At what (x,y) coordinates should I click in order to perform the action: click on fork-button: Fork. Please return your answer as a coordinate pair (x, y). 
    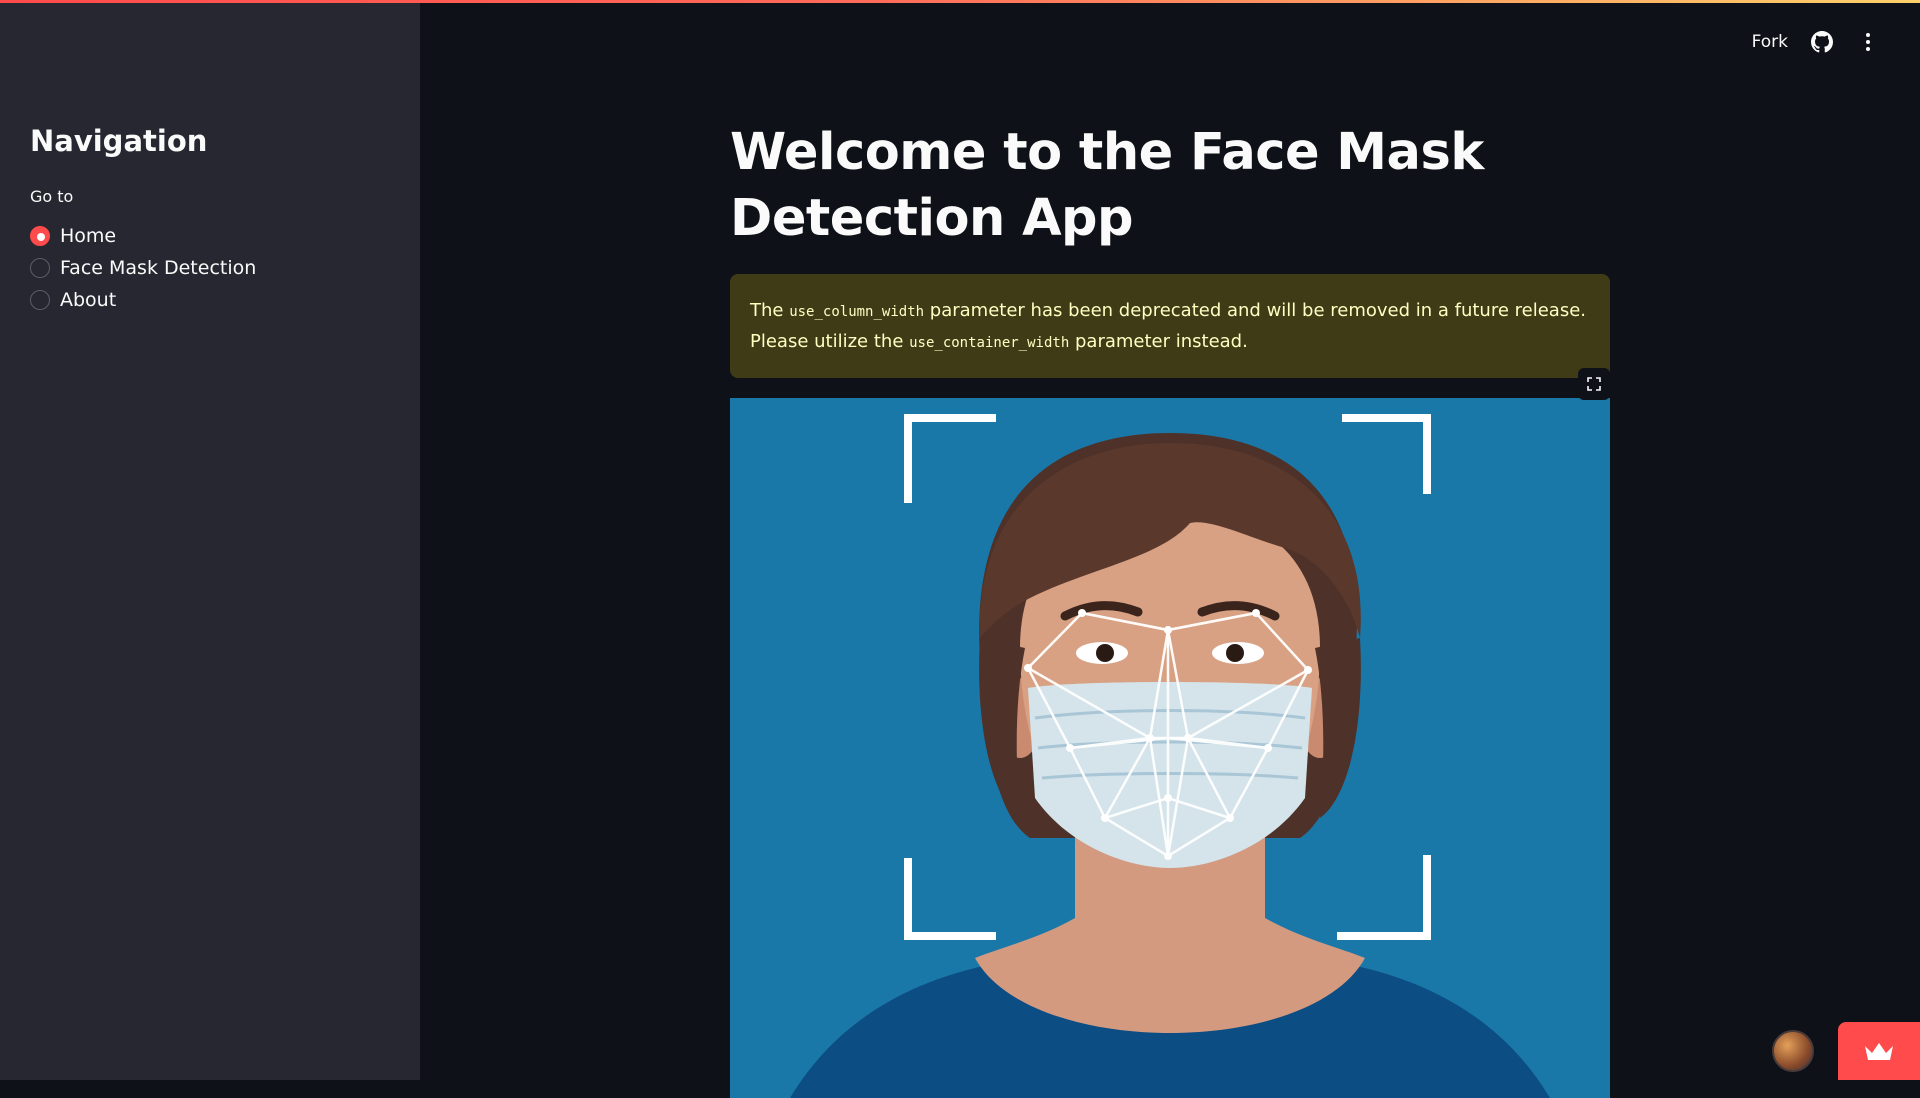
    Looking at the image, I should click on (1770, 42).